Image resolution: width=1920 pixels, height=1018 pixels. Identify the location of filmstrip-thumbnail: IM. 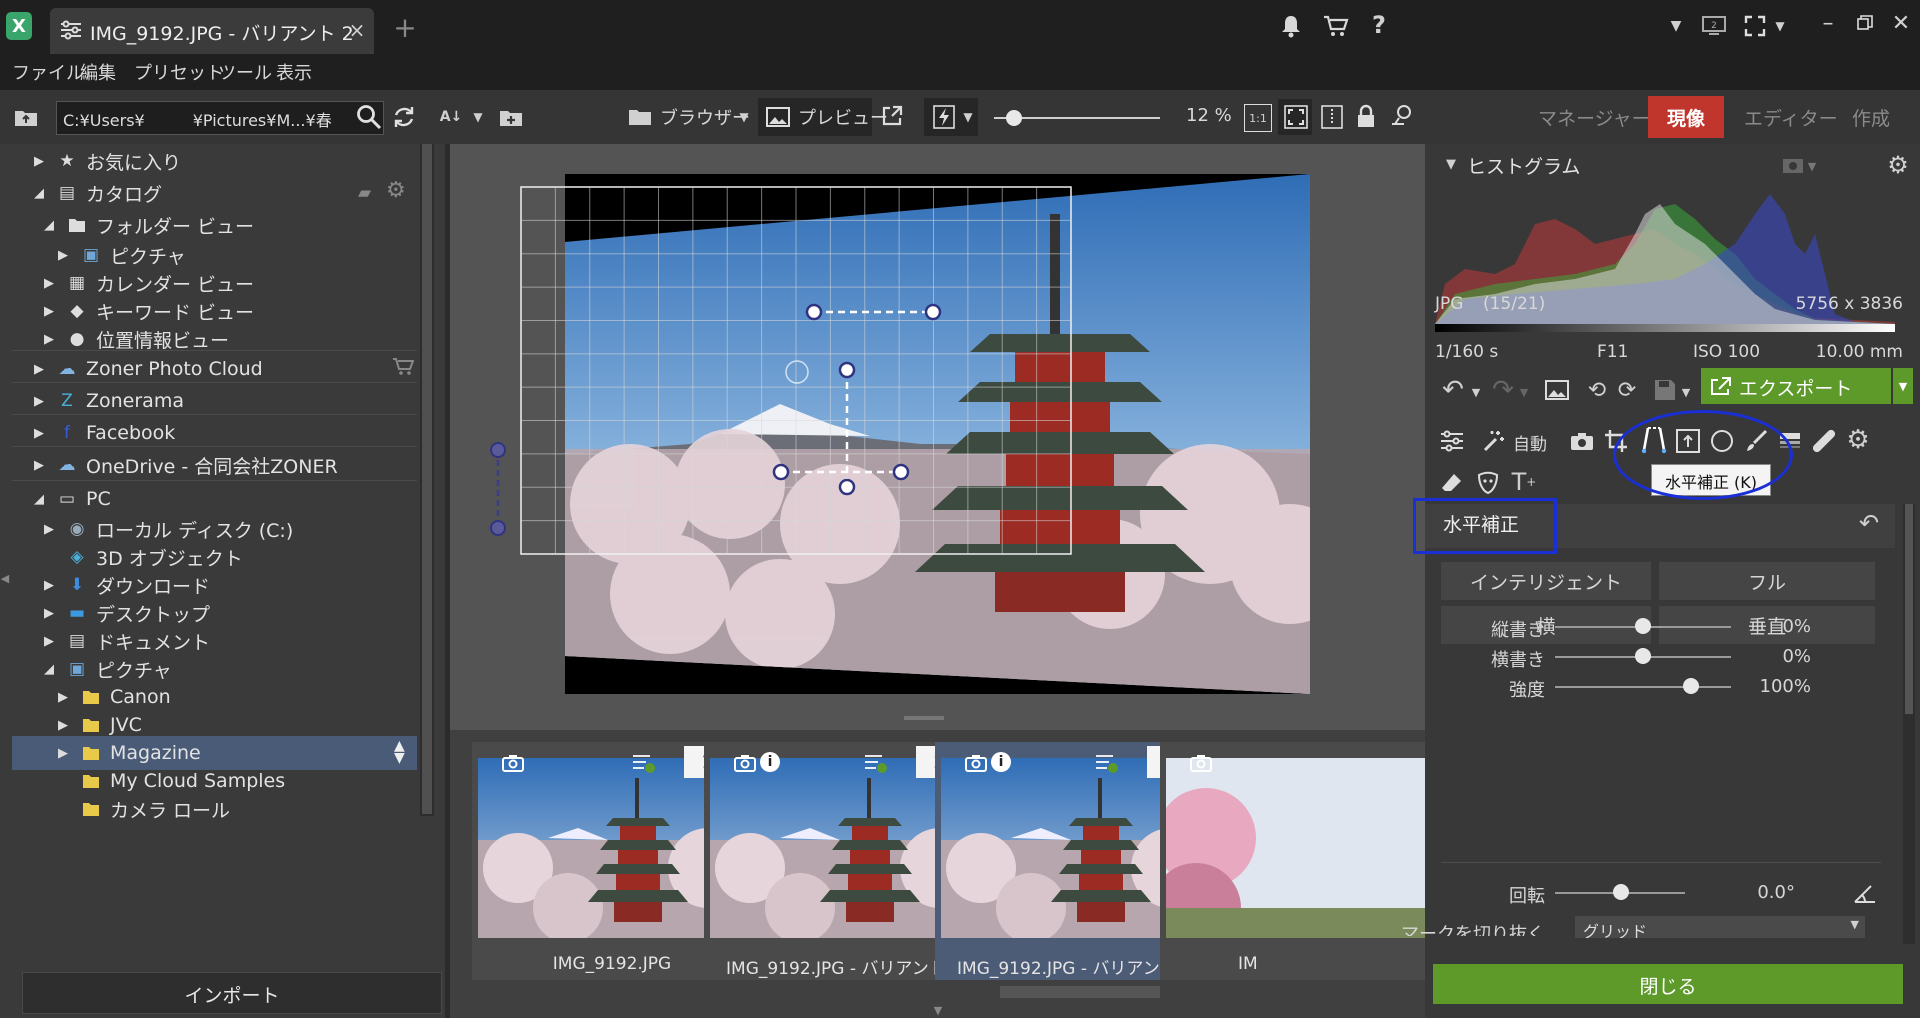
(1292, 861).